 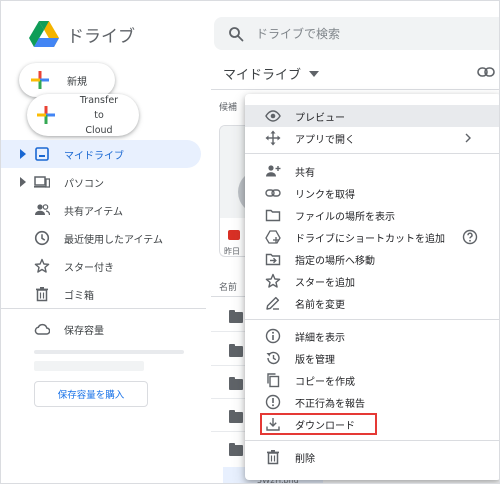 I want to click on menu-item-label: 名前を変更, so click(x=320, y=305).